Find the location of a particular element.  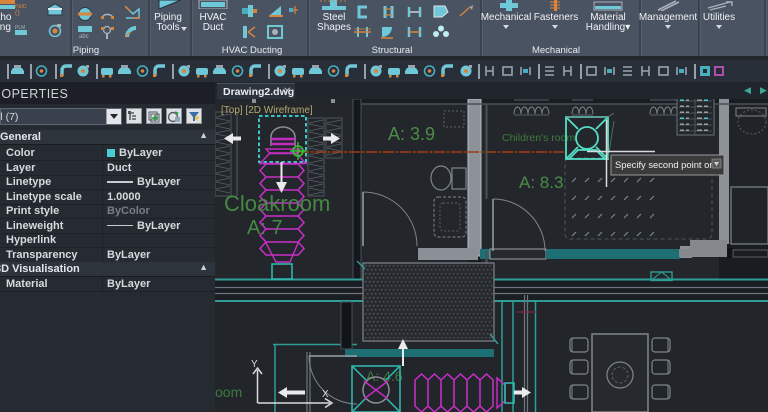

svg-text: Children's room is located at coordinates (538, 138).